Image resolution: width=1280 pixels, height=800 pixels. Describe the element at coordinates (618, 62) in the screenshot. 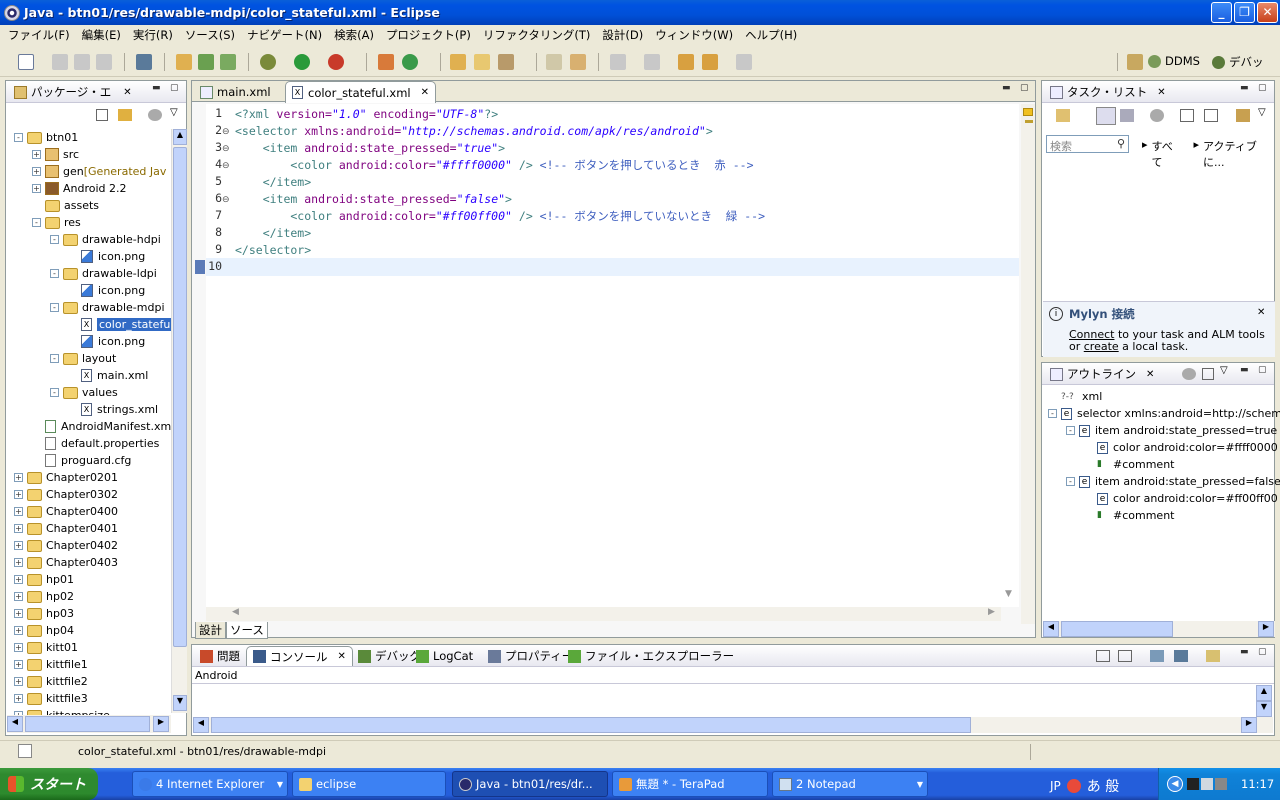

I see `next-annotation-icon` at that location.